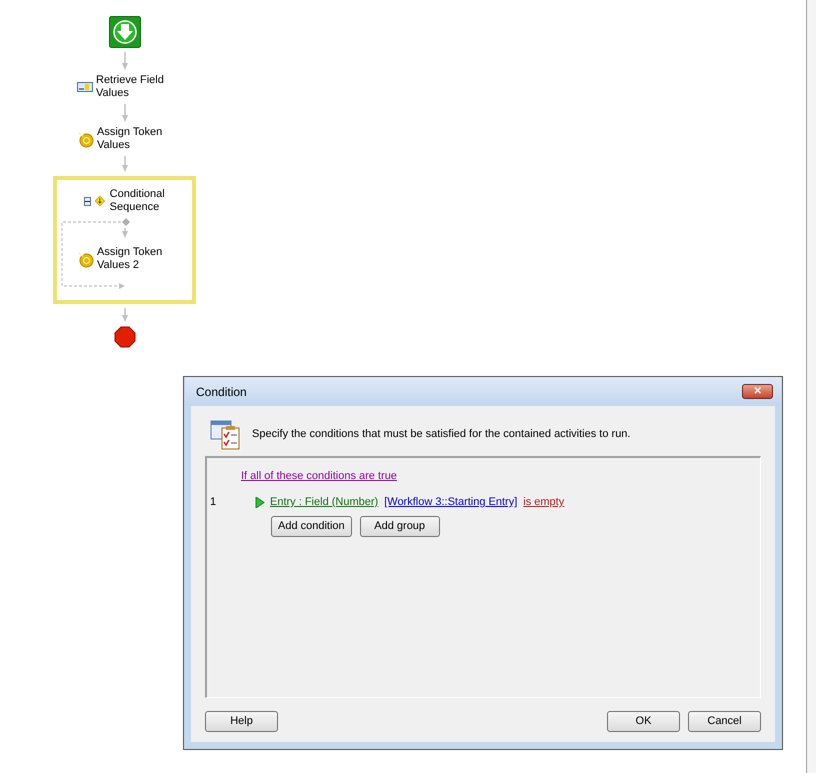  What do you see at coordinates (96, 254) in the screenshot?
I see `loop-connector` at bounding box center [96, 254].